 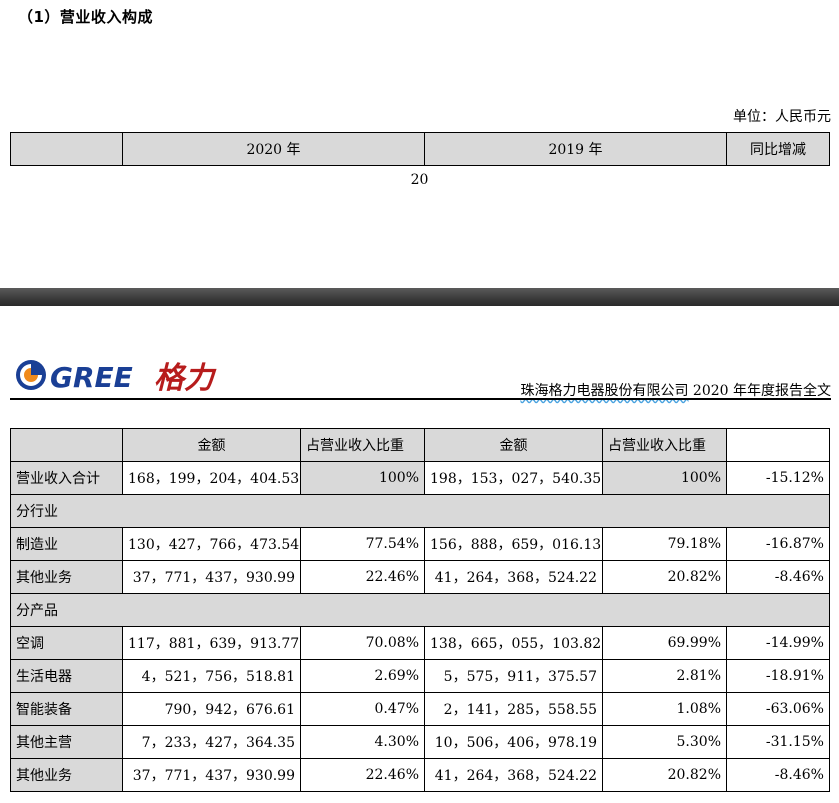 I want to click on cell-amount-2019: 5，575，911，375.57, so click(x=513, y=676).